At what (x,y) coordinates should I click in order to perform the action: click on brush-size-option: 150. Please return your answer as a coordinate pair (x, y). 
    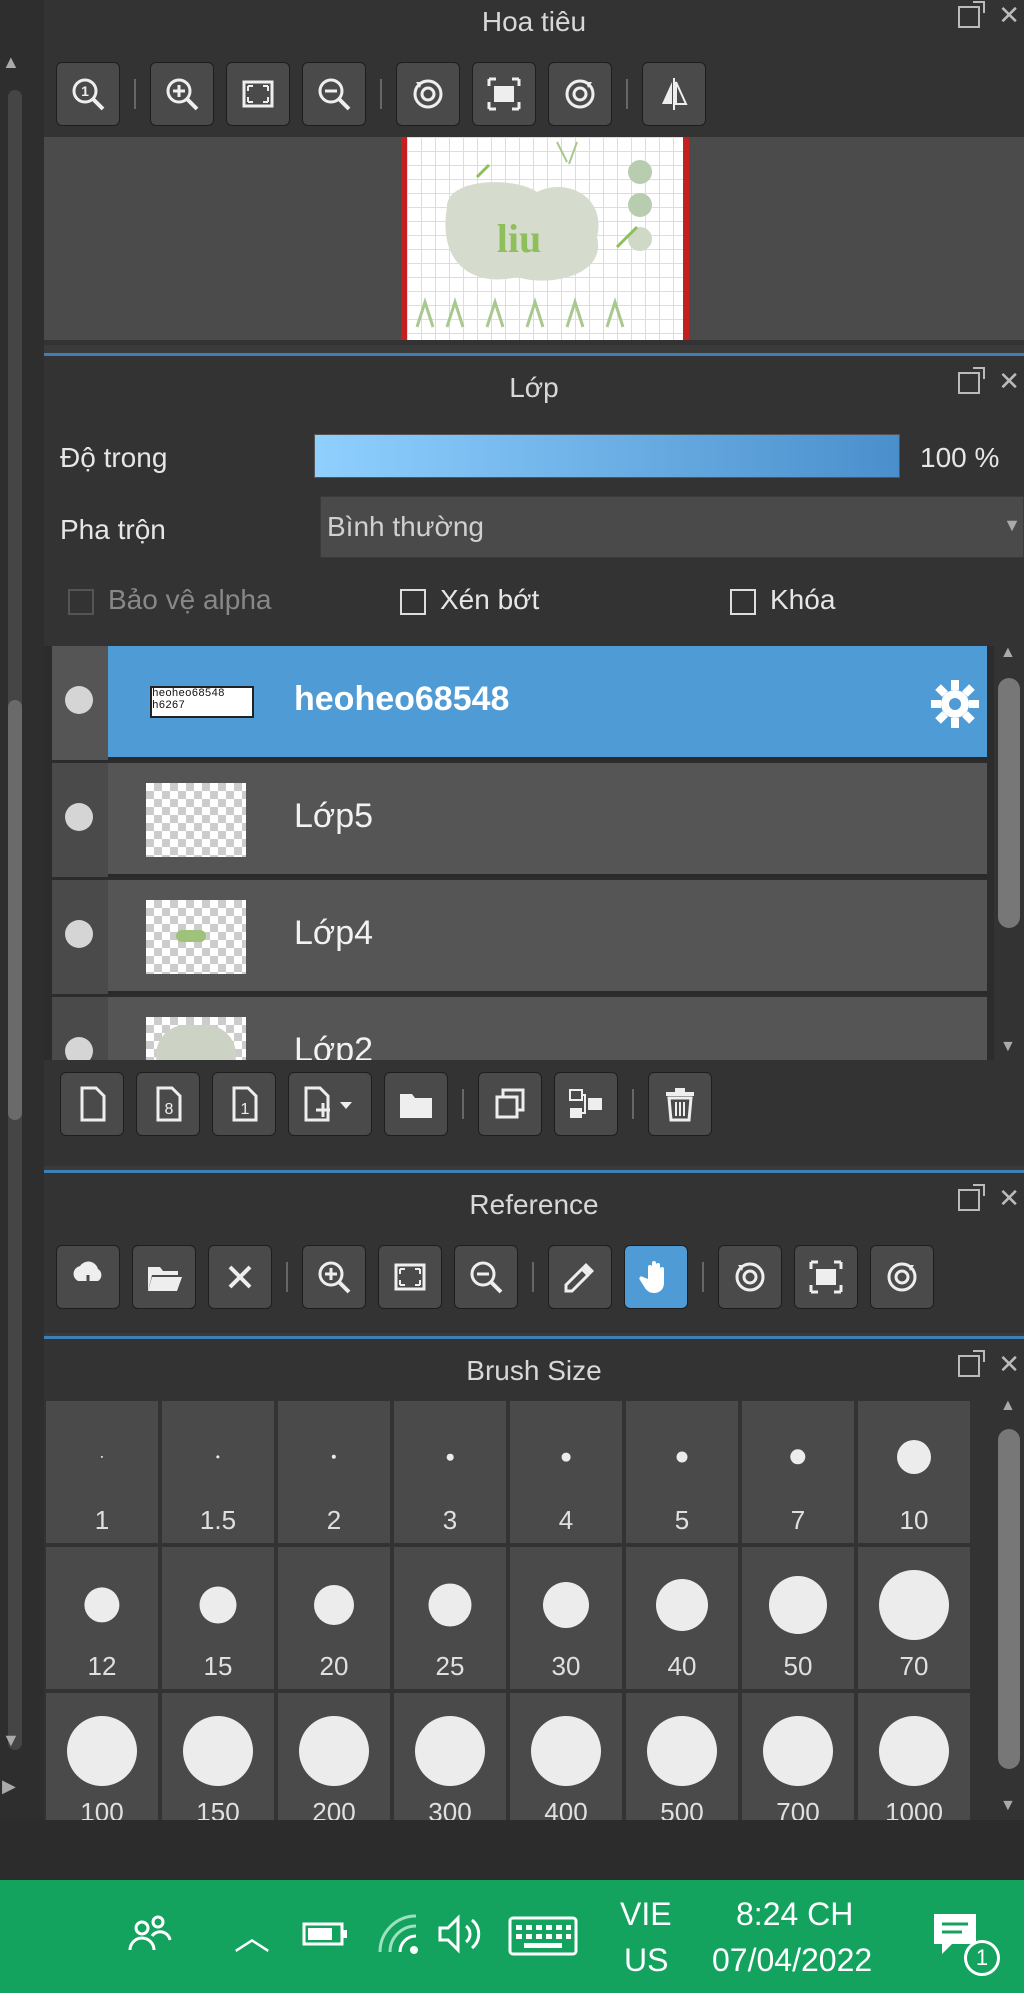
    Looking at the image, I should click on (218, 1762).